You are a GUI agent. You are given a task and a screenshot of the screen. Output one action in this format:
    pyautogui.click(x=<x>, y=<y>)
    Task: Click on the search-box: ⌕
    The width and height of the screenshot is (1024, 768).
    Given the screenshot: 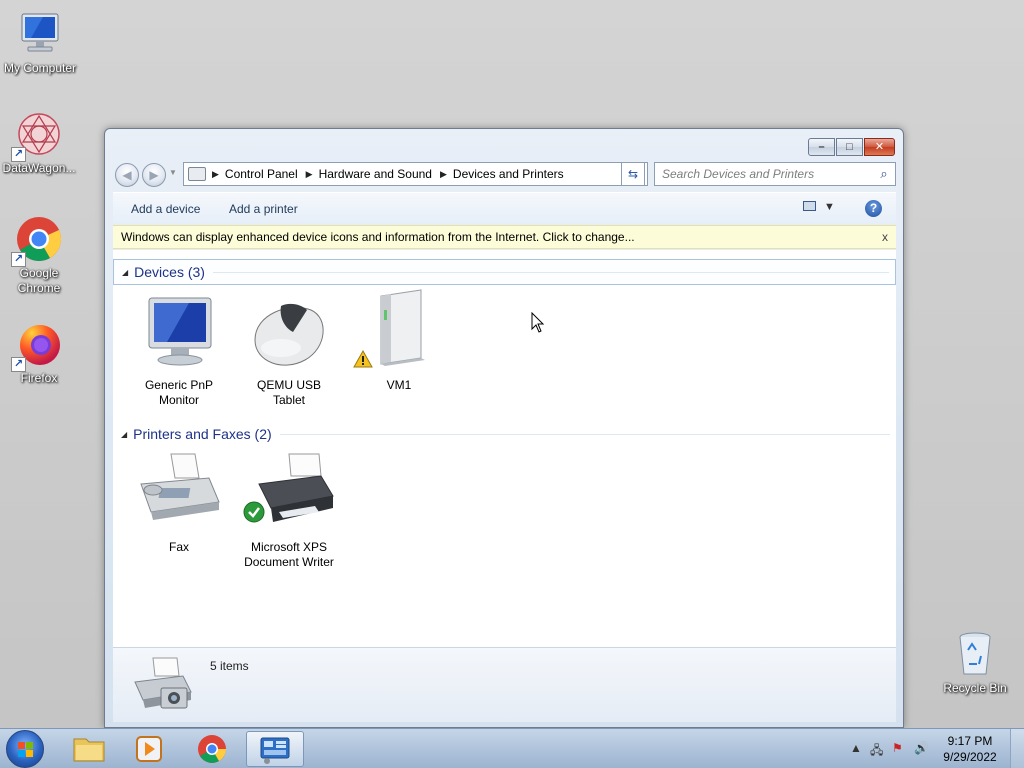 What is the action you would take?
    pyautogui.click(x=775, y=174)
    